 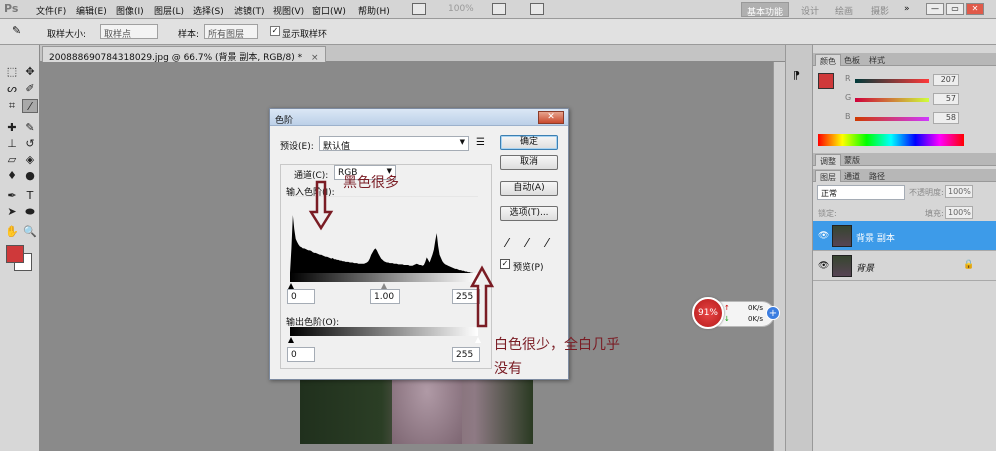 I want to click on red-slider-row: R 207, so click(x=906, y=81).